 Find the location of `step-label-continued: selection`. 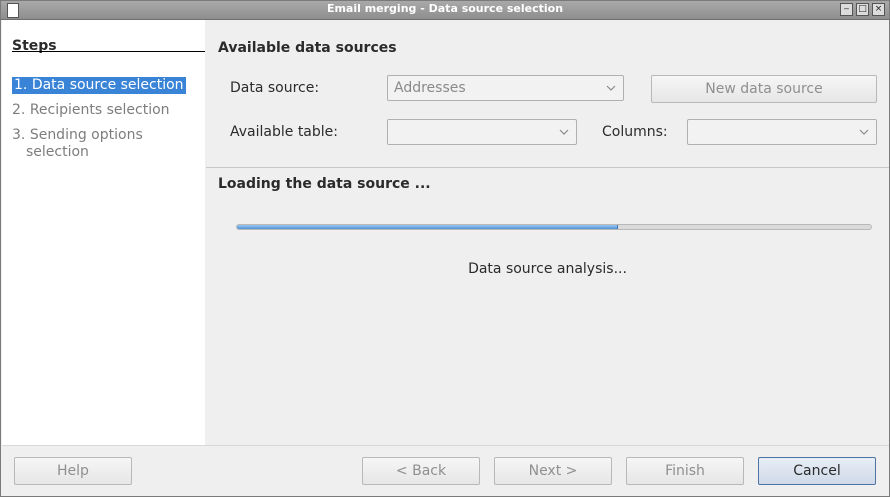

step-label-continued: selection is located at coordinates (57, 152).